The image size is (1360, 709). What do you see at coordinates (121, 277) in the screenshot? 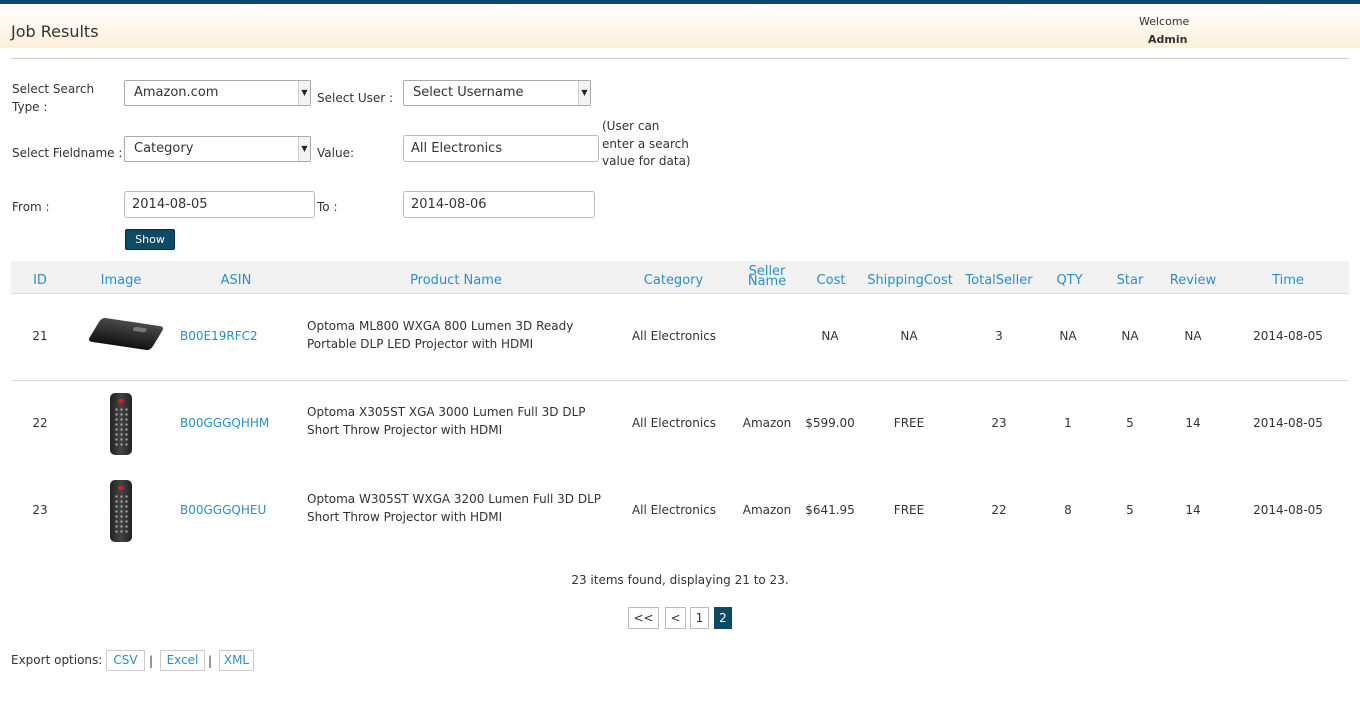
I see `col-image: Image` at bounding box center [121, 277].